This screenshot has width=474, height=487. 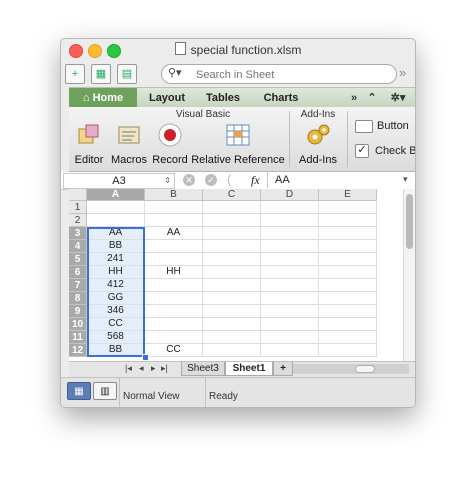 I want to click on cell-c12, so click(x=232, y=350).